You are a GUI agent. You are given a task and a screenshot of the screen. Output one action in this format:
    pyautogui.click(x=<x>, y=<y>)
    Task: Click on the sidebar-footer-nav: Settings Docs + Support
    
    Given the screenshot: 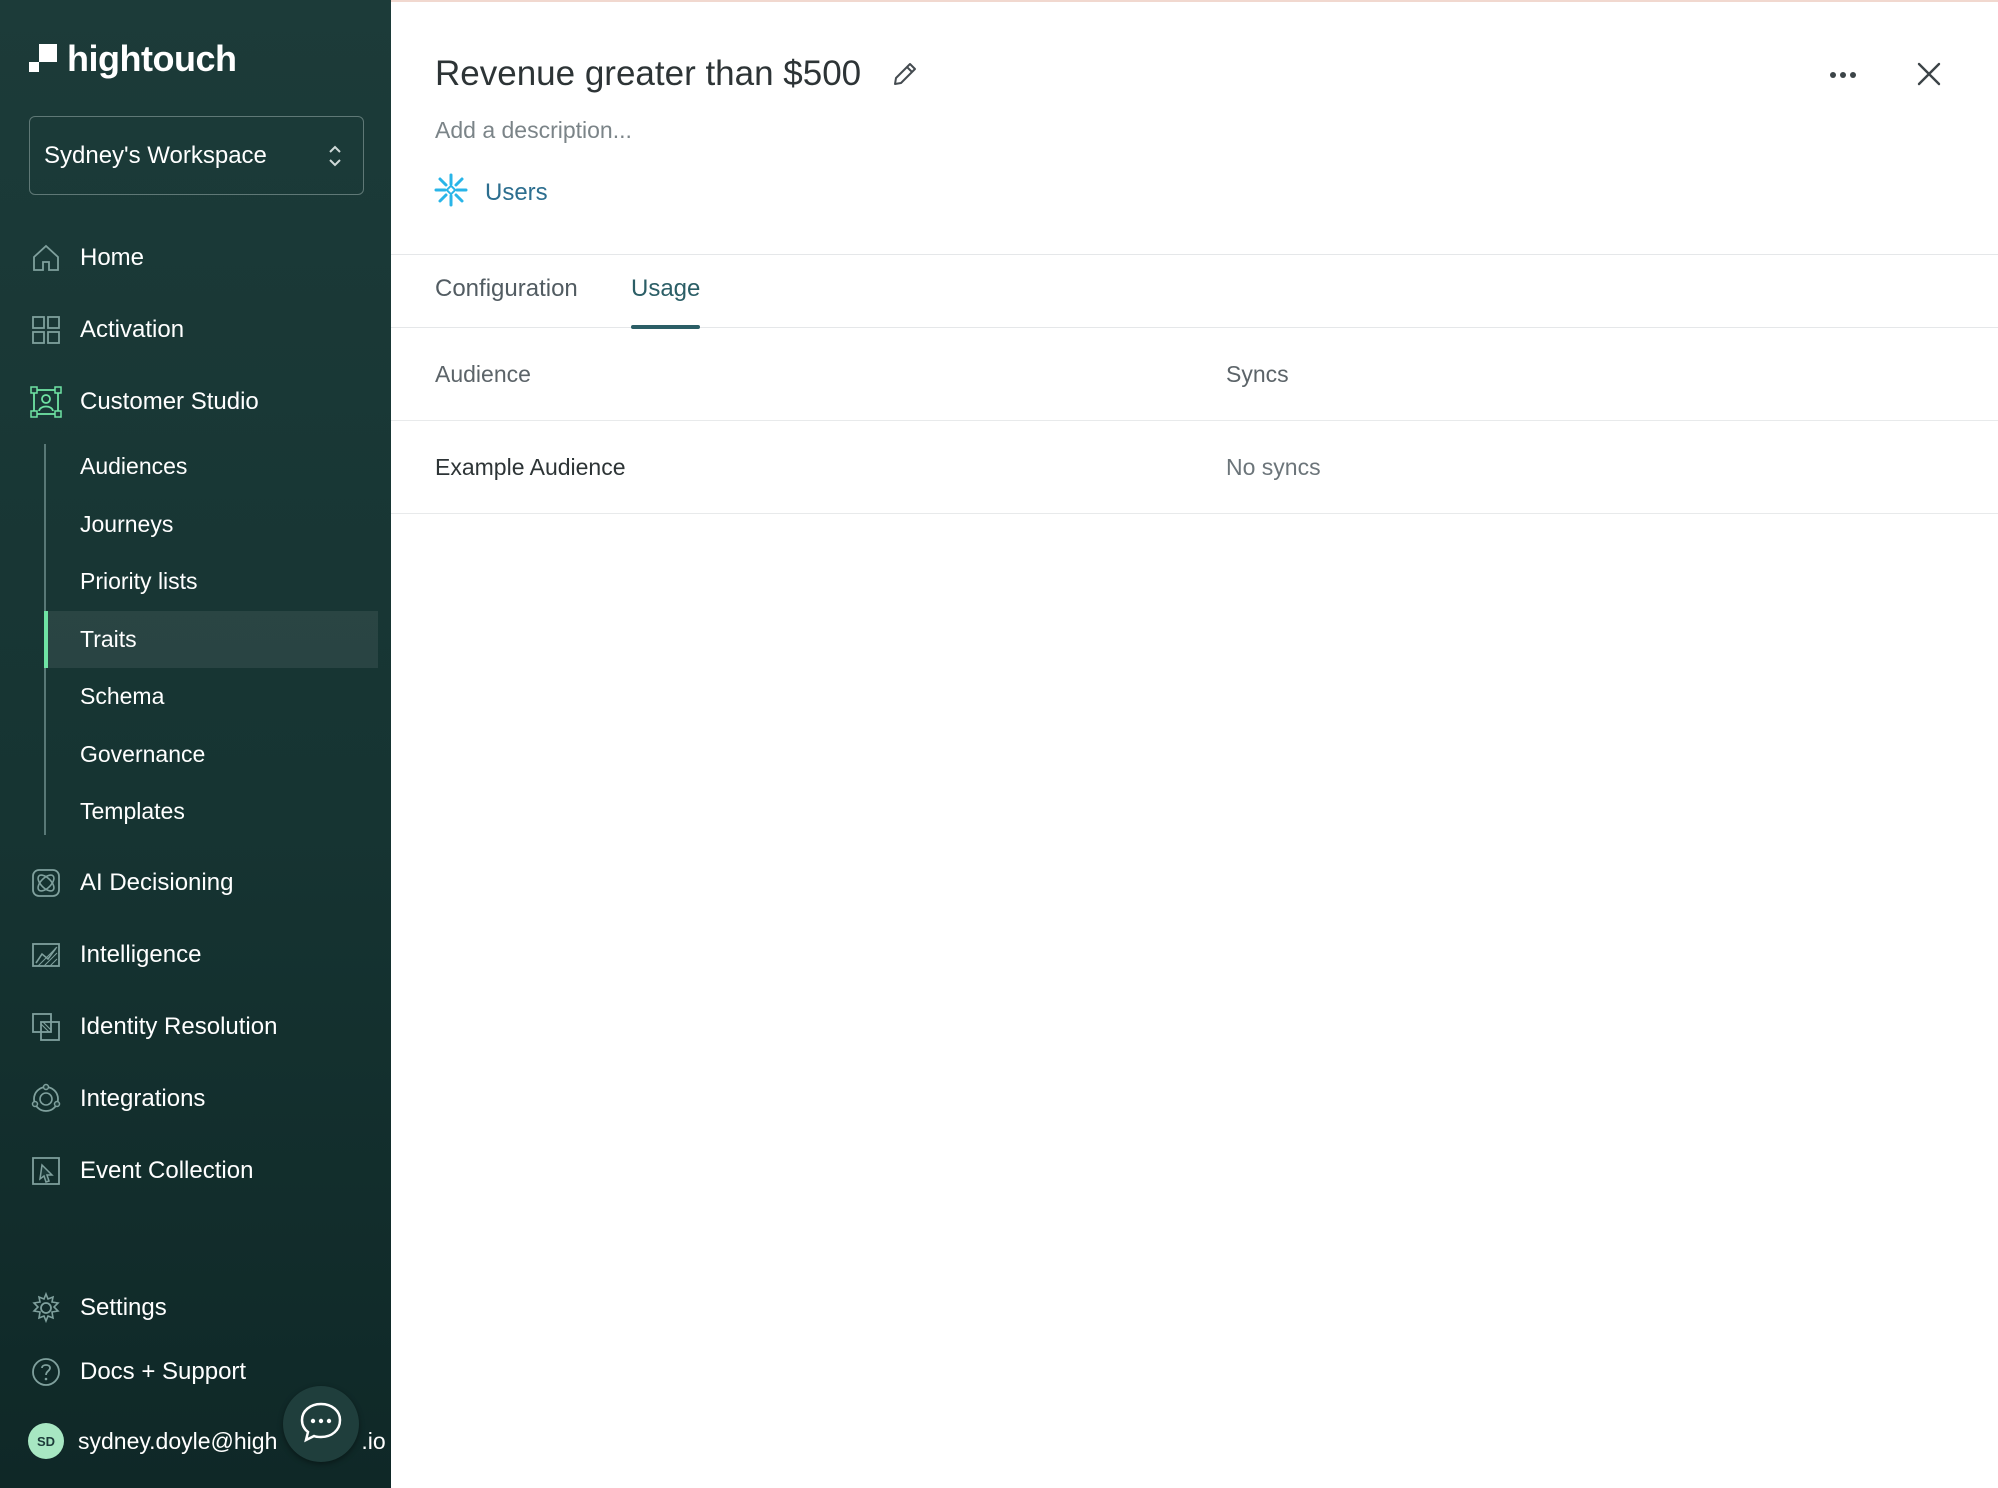 What is the action you would take?
    pyautogui.click(x=195, y=1340)
    